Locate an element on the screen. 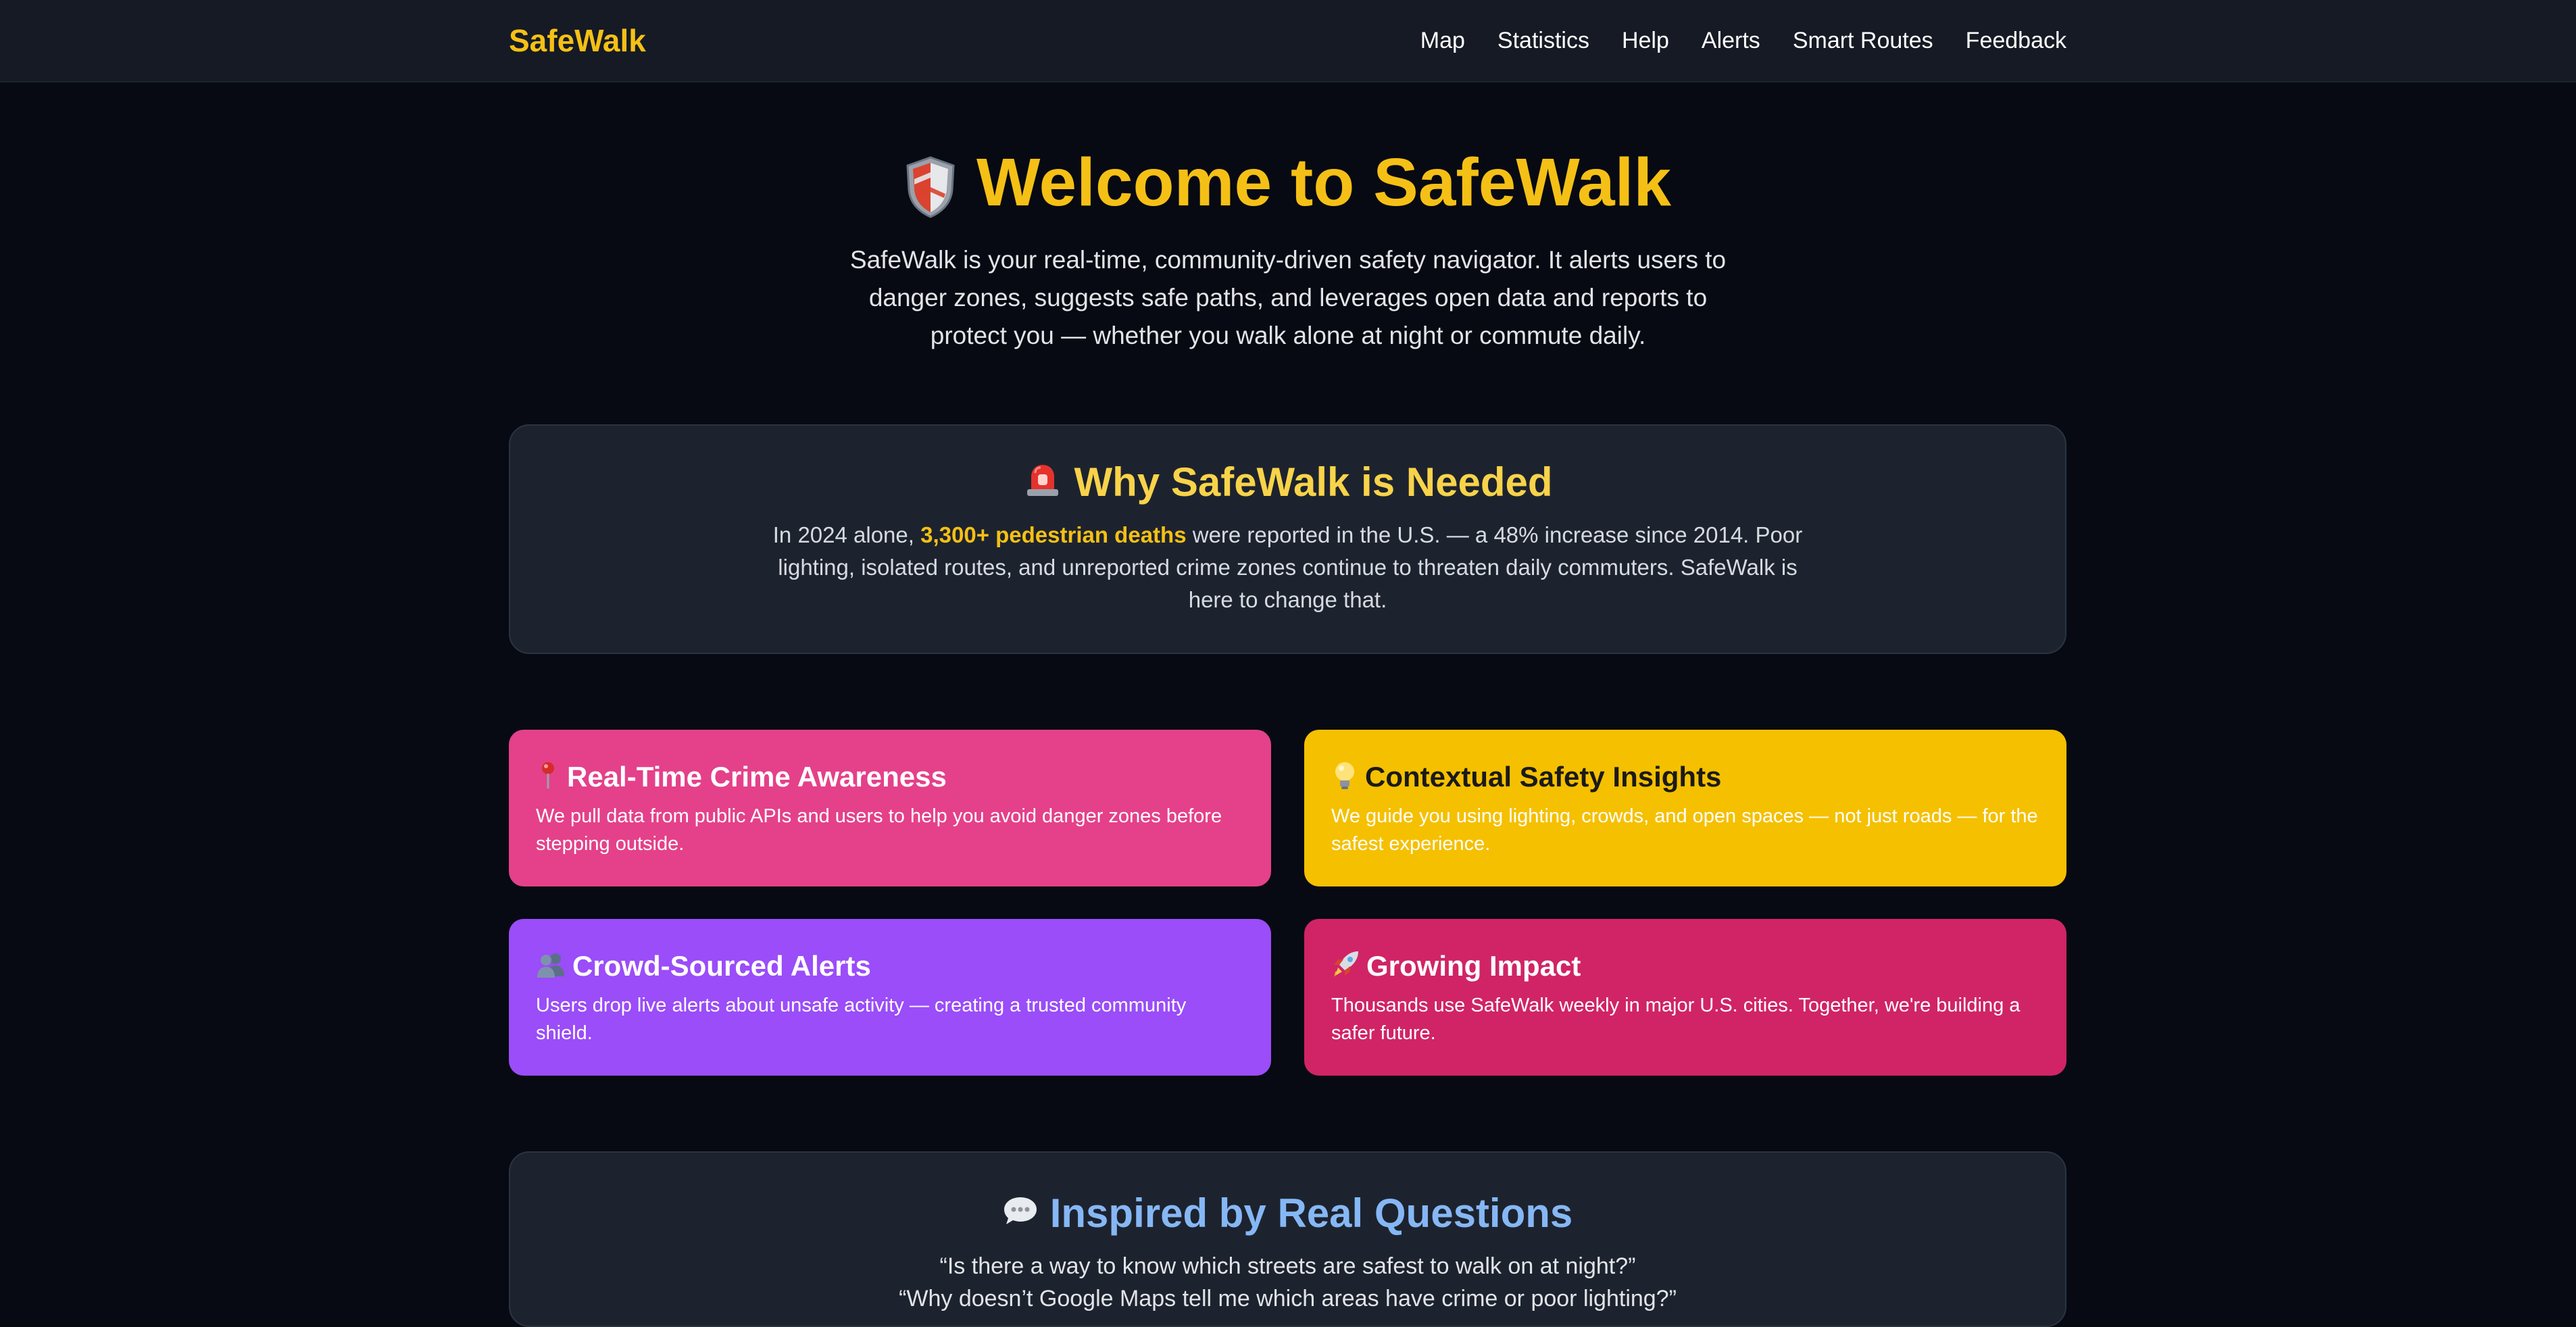 This screenshot has height=1327, width=2576. feature-title-text: Contextual Safety Insights is located at coordinates (1544, 777).